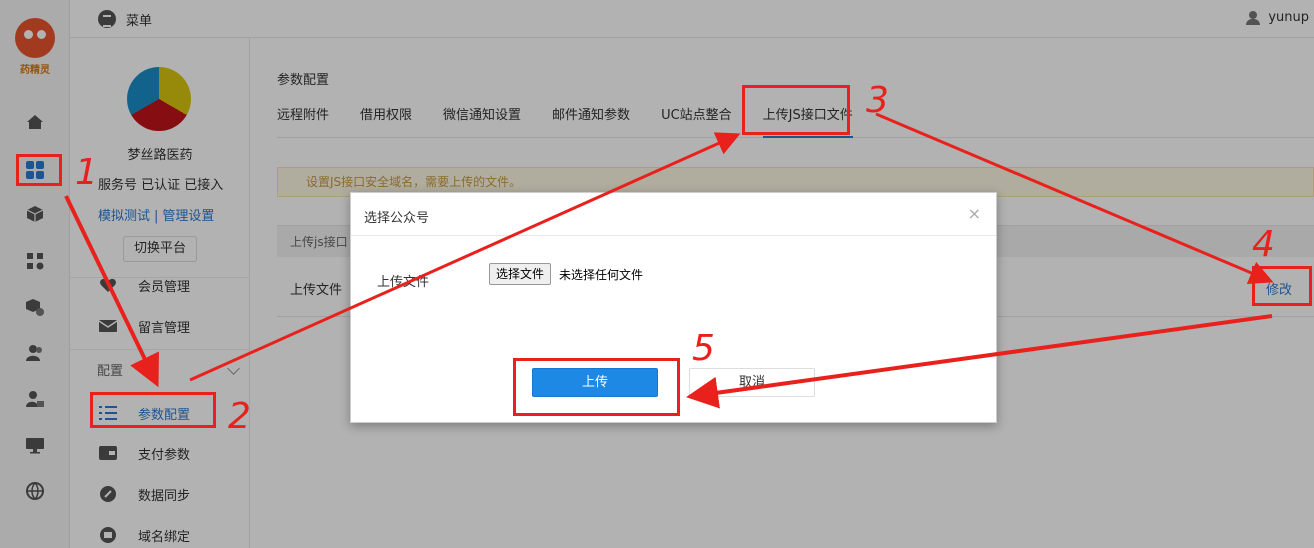 This screenshot has width=1314, height=548. I want to click on annotation-box-tab, so click(796, 110).